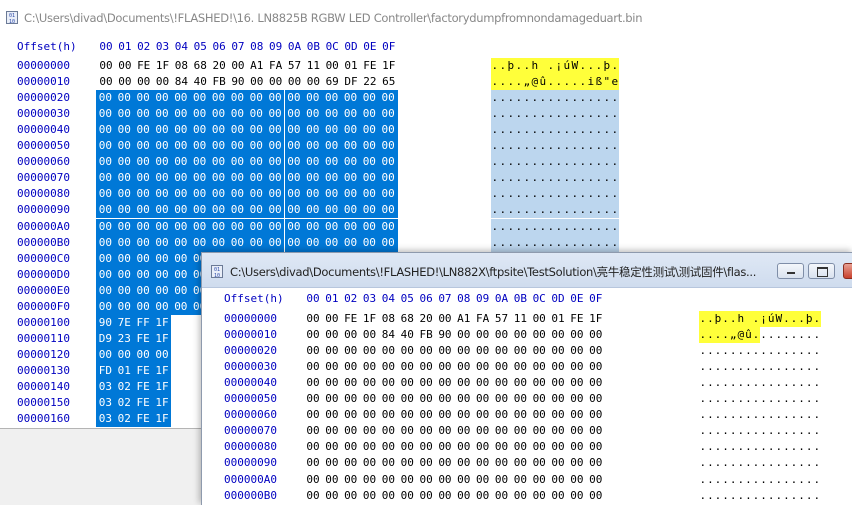 This screenshot has height=505, width=852. I want to click on hex-byte: 03, so click(105, 419).